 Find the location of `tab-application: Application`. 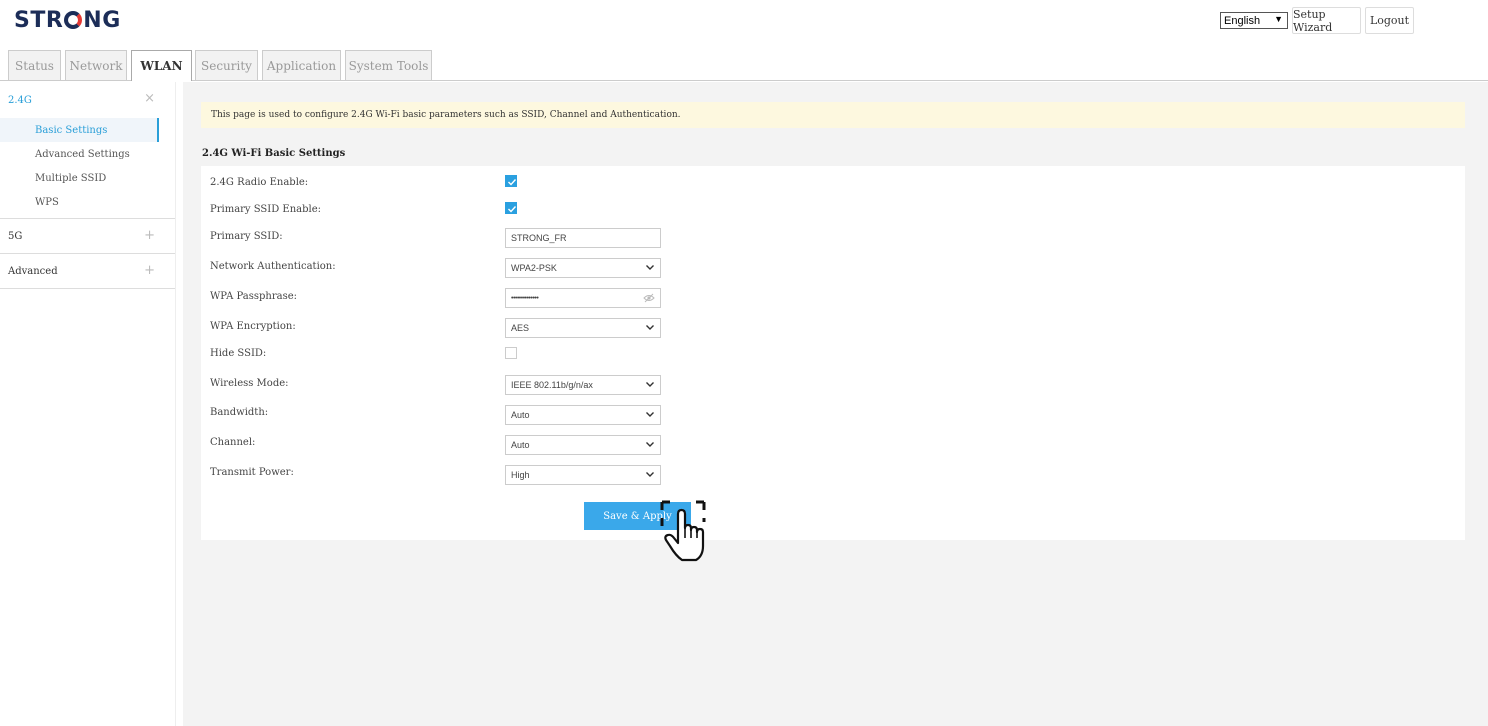

tab-application: Application is located at coordinates (301, 65).